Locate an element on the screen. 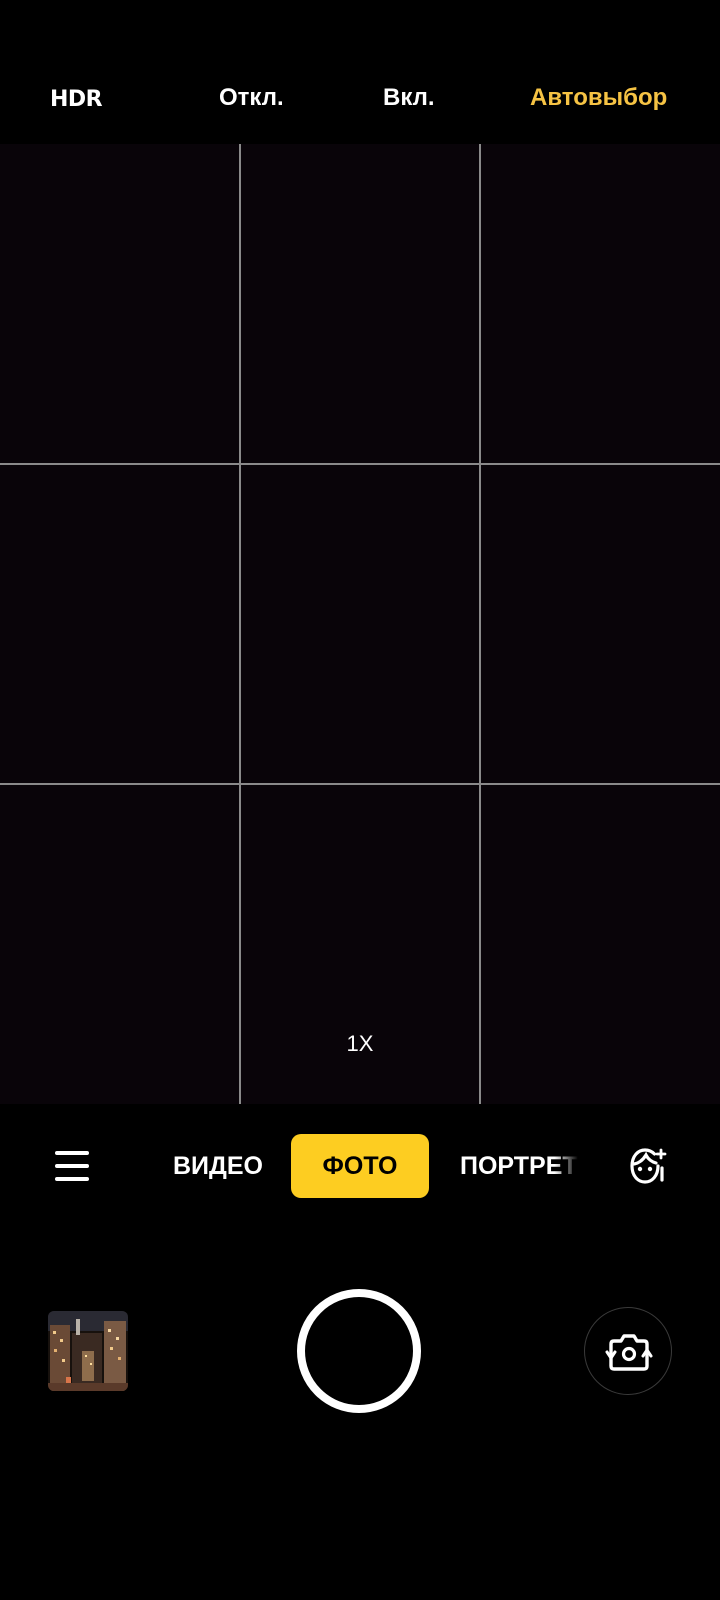 The image size is (720, 1600). switch-camera-button is located at coordinates (628, 1351).